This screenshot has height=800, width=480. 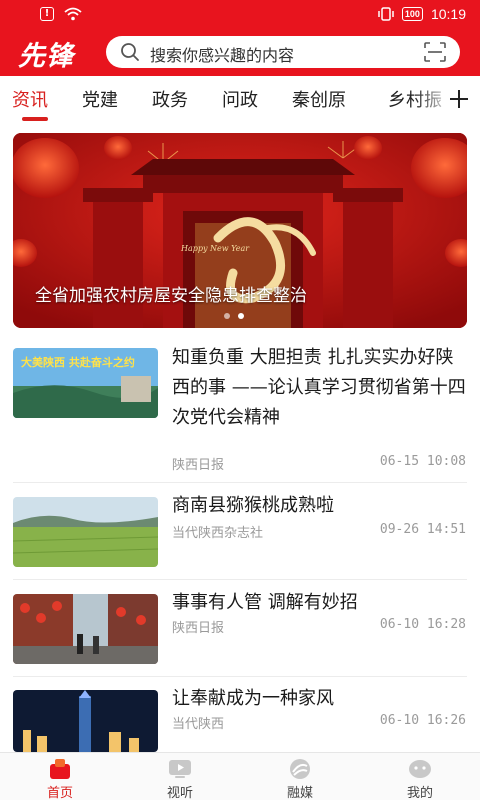 I want to click on news-source: 当代陕西, so click(x=198, y=724).